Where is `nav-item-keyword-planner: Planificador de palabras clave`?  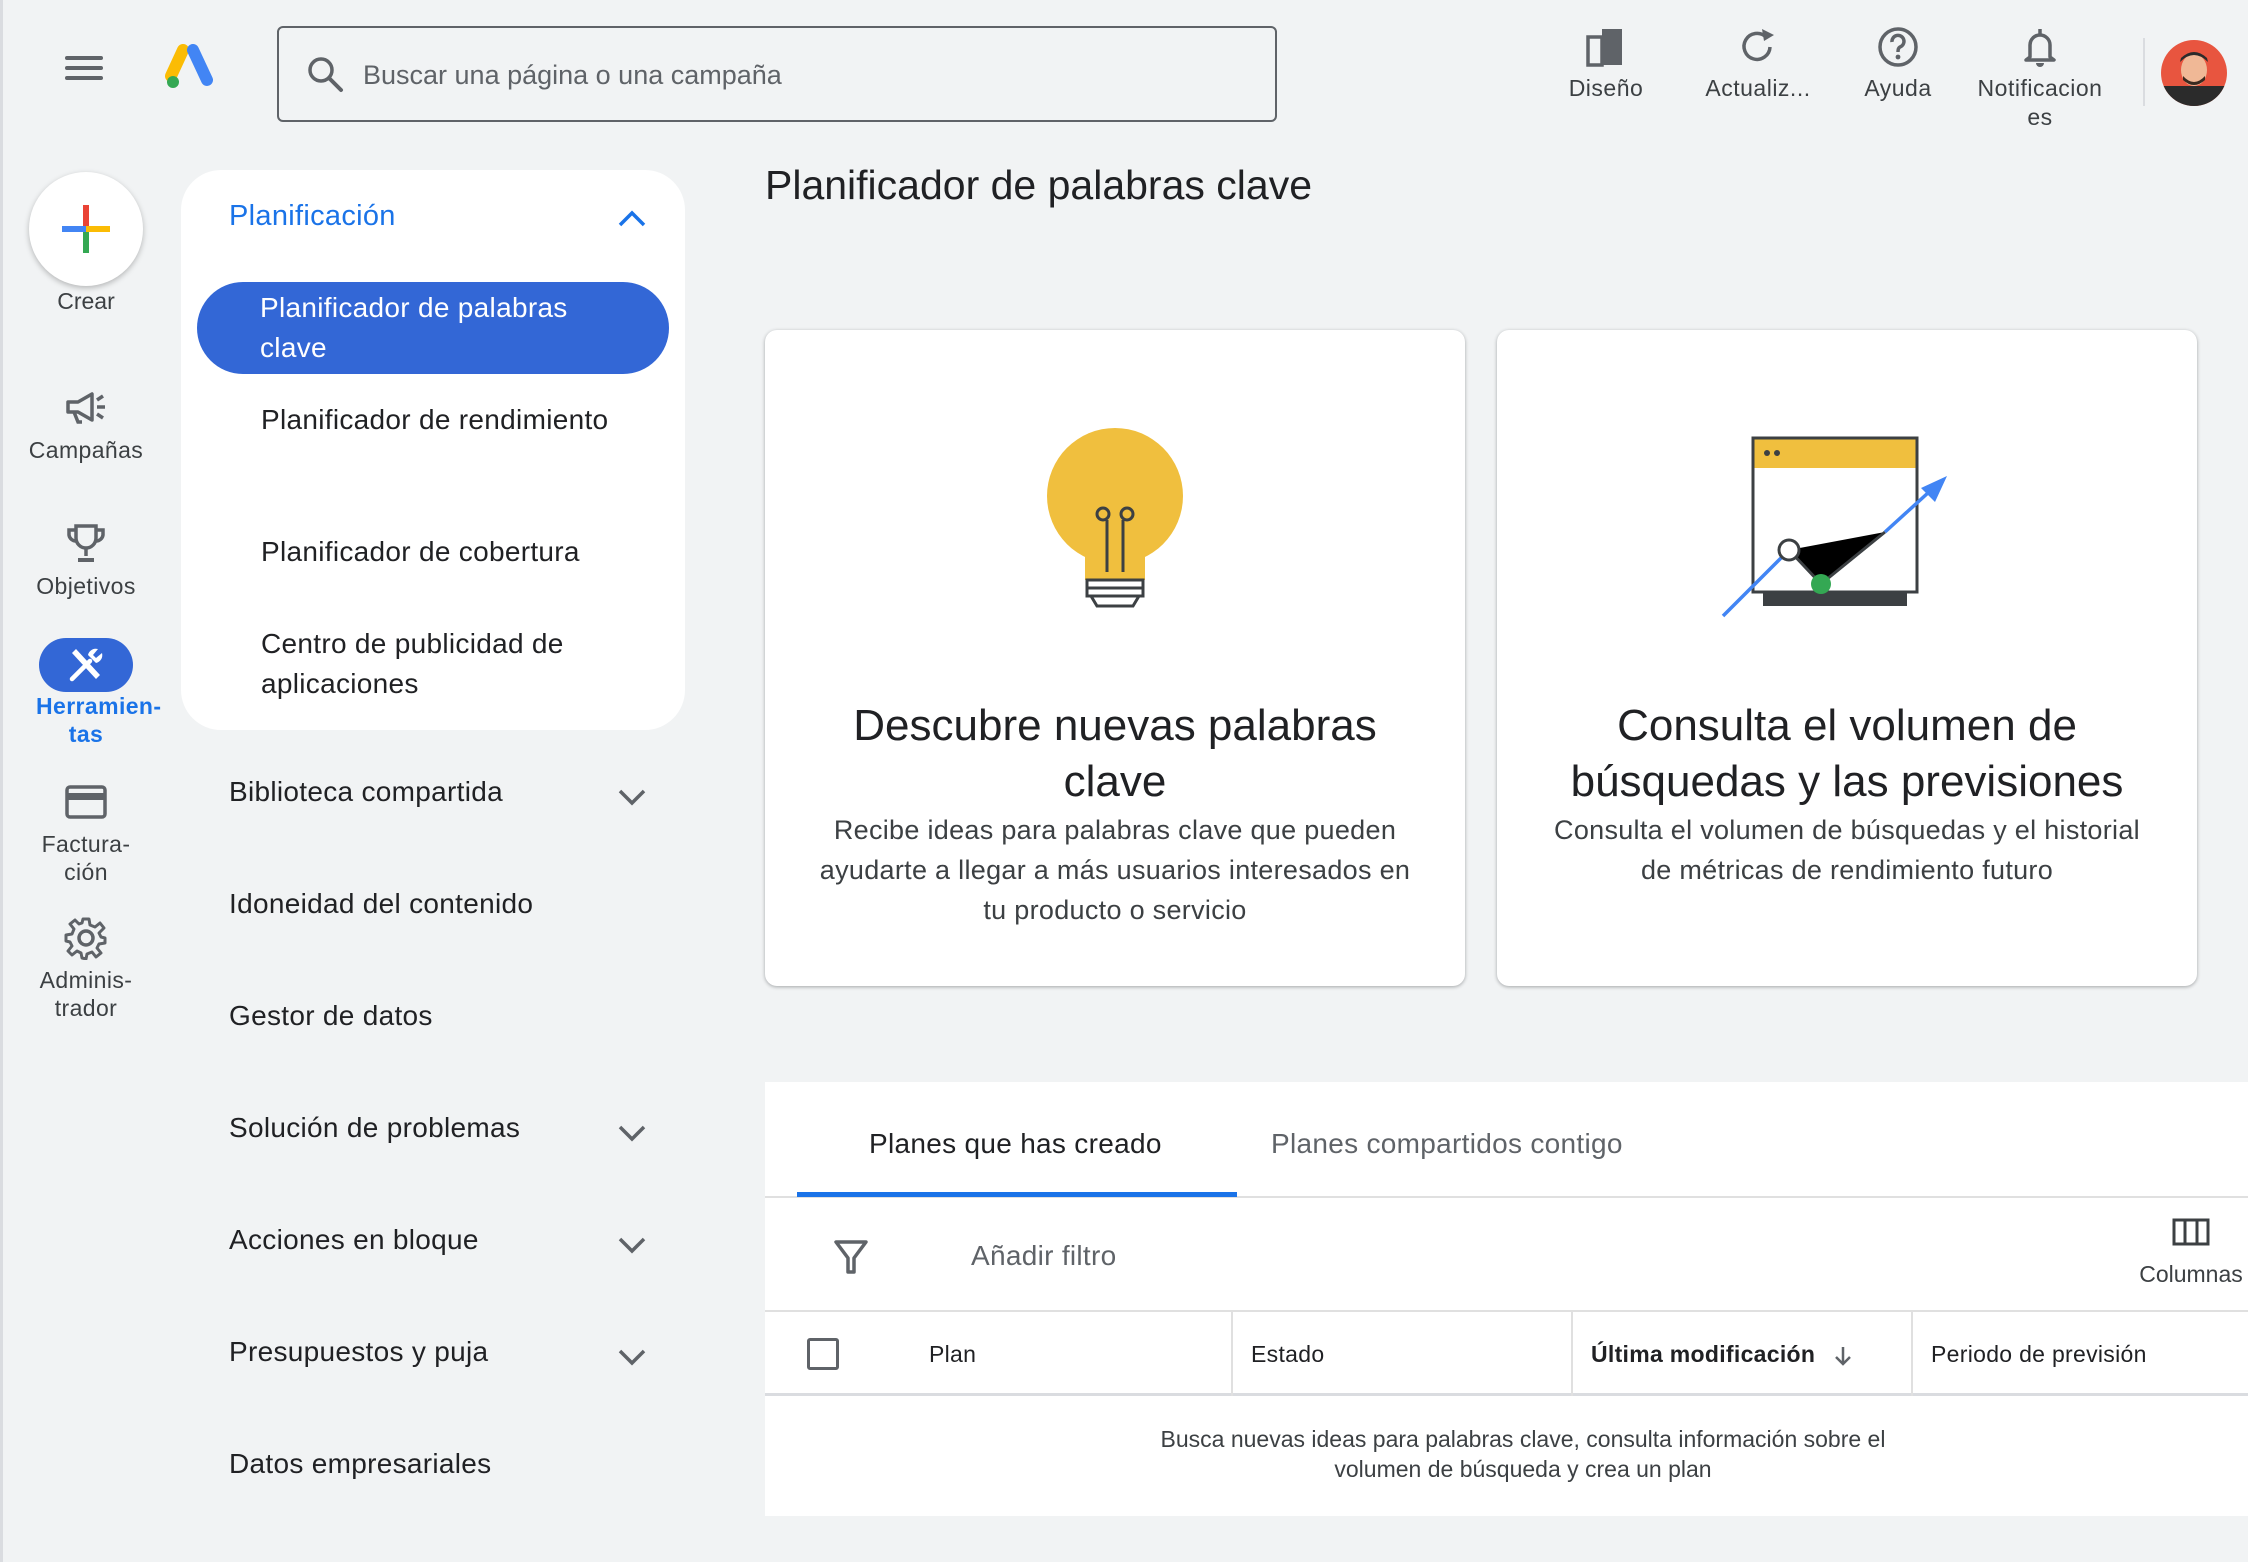 nav-item-keyword-planner: Planificador de palabras clave is located at coordinates (433, 328).